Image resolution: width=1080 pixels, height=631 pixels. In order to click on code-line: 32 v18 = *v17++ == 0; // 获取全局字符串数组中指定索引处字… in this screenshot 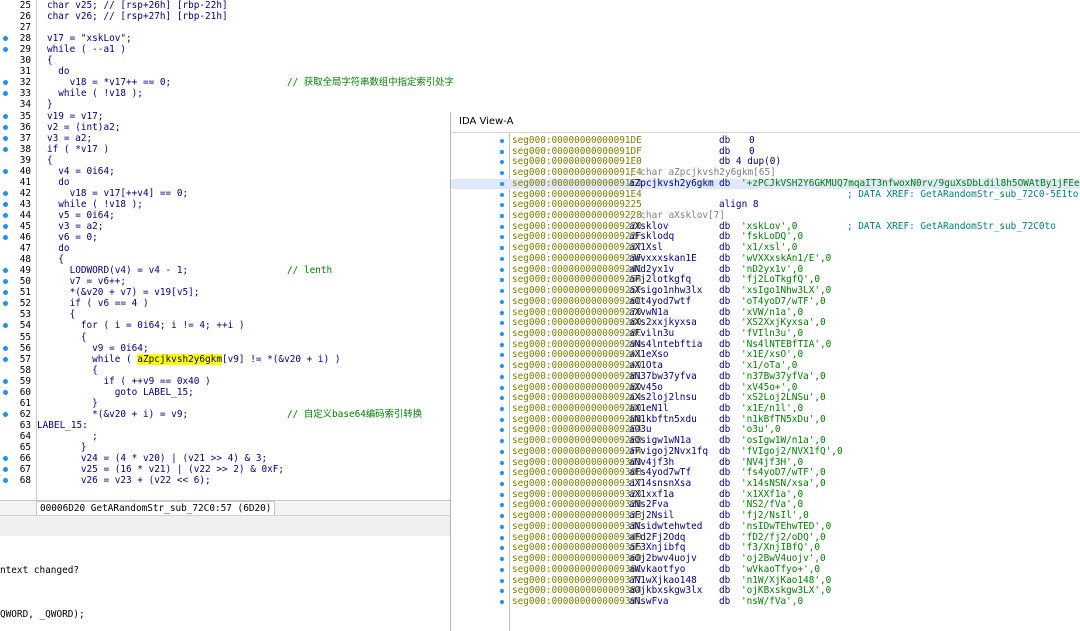, I will do `click(226, 82)`.